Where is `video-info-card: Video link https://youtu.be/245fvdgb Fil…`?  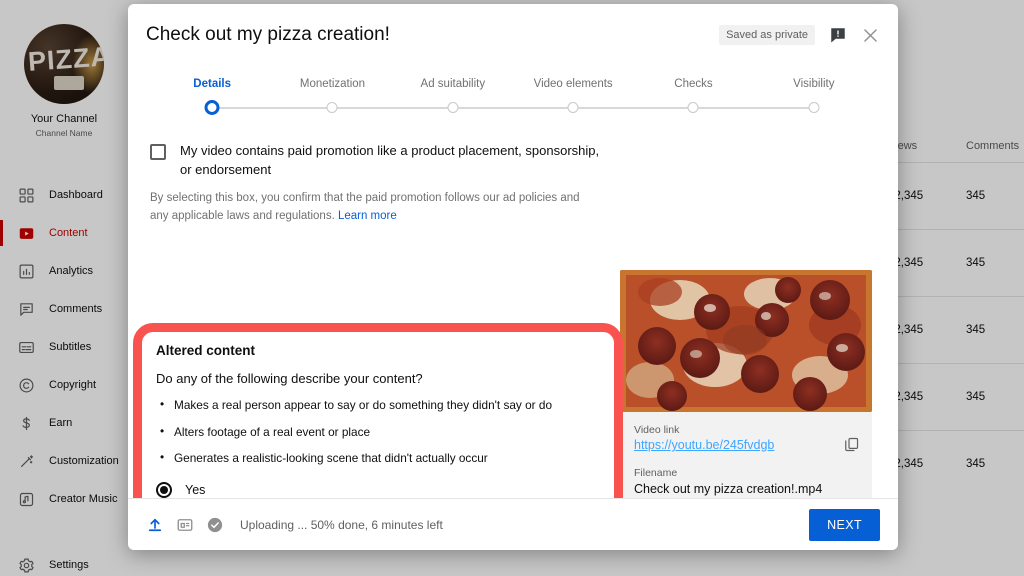 video-info-card: Video link https://youtu.be/245fvdgb Fil… is located at coordinates (746, 455).